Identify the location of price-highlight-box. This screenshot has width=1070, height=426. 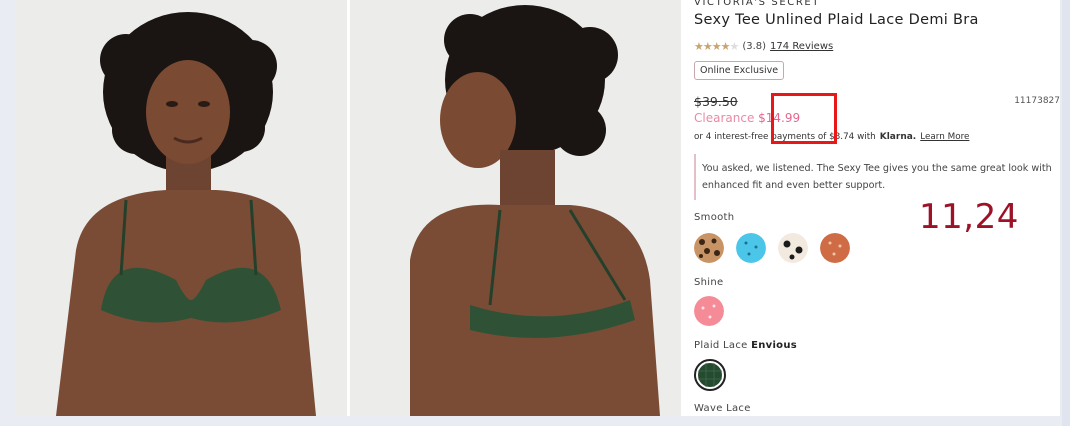
(804, 118).